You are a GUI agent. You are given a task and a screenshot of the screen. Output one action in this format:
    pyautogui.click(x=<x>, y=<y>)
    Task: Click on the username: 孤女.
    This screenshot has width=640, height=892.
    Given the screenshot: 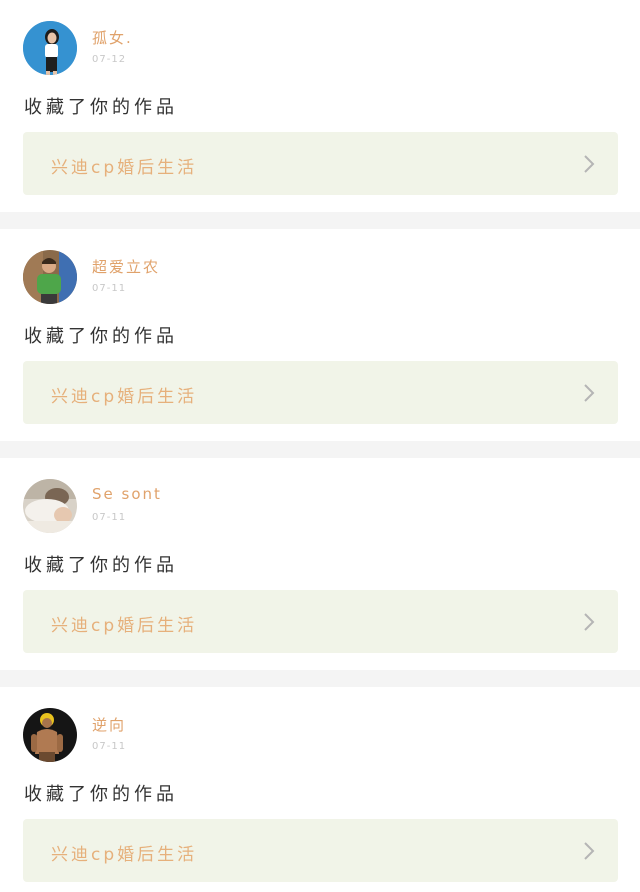 What is the action you would take?
    pyautogui.click(x=112, y=37)
    